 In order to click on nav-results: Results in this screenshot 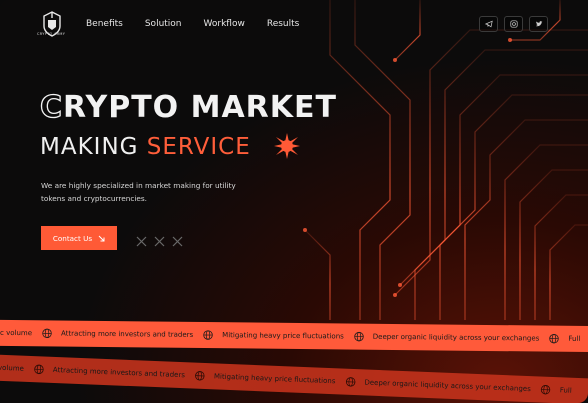, I will do `click(283, 24)`.